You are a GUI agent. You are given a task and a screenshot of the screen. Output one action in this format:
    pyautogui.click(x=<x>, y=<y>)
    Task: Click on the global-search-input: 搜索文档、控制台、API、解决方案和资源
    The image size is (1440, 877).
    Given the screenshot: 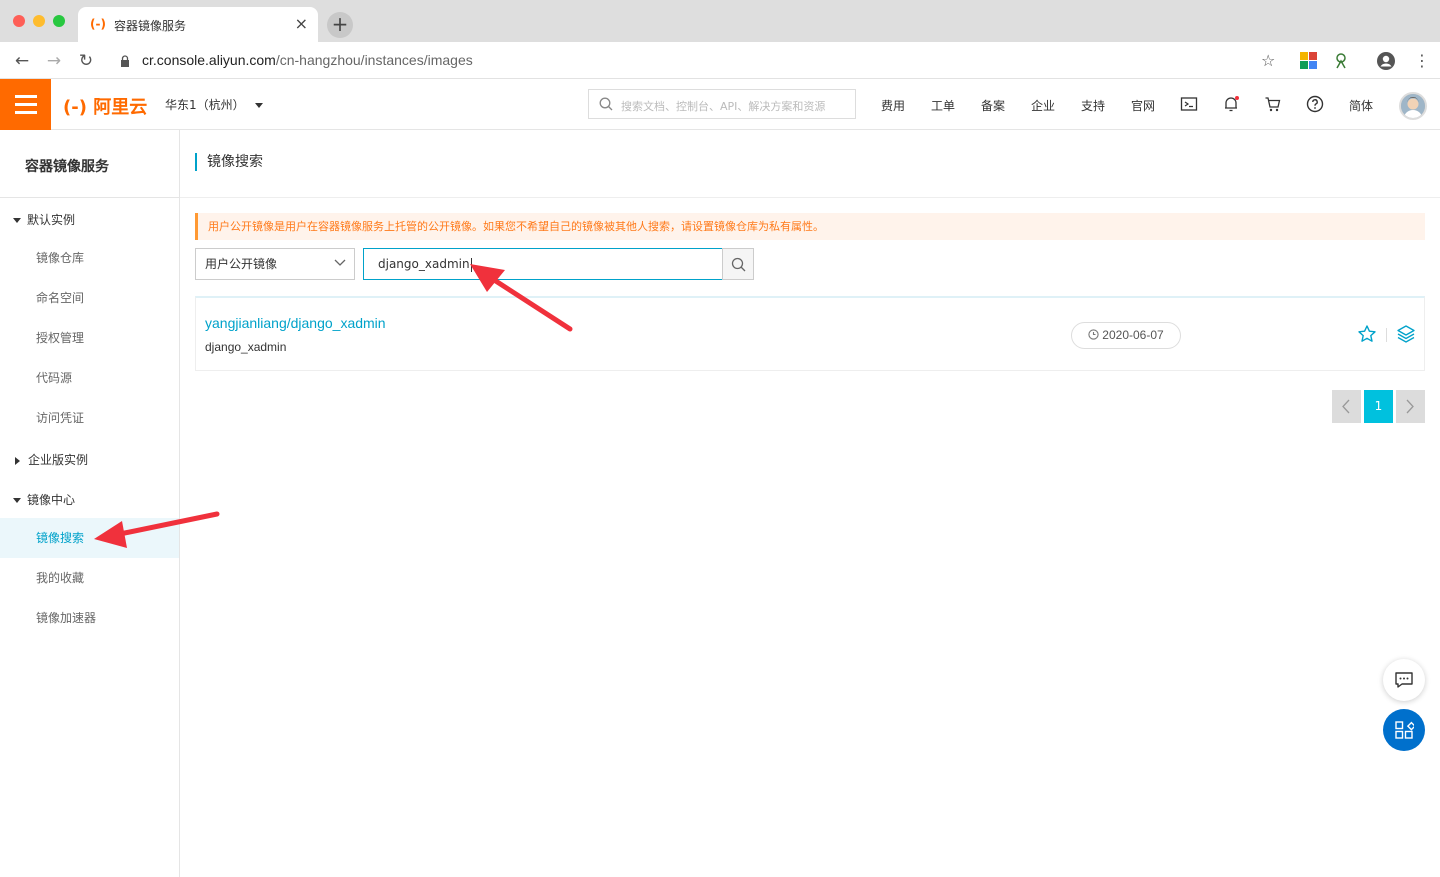 What is the action you would take?
    pyautogui.click(x=722, y=104)
    